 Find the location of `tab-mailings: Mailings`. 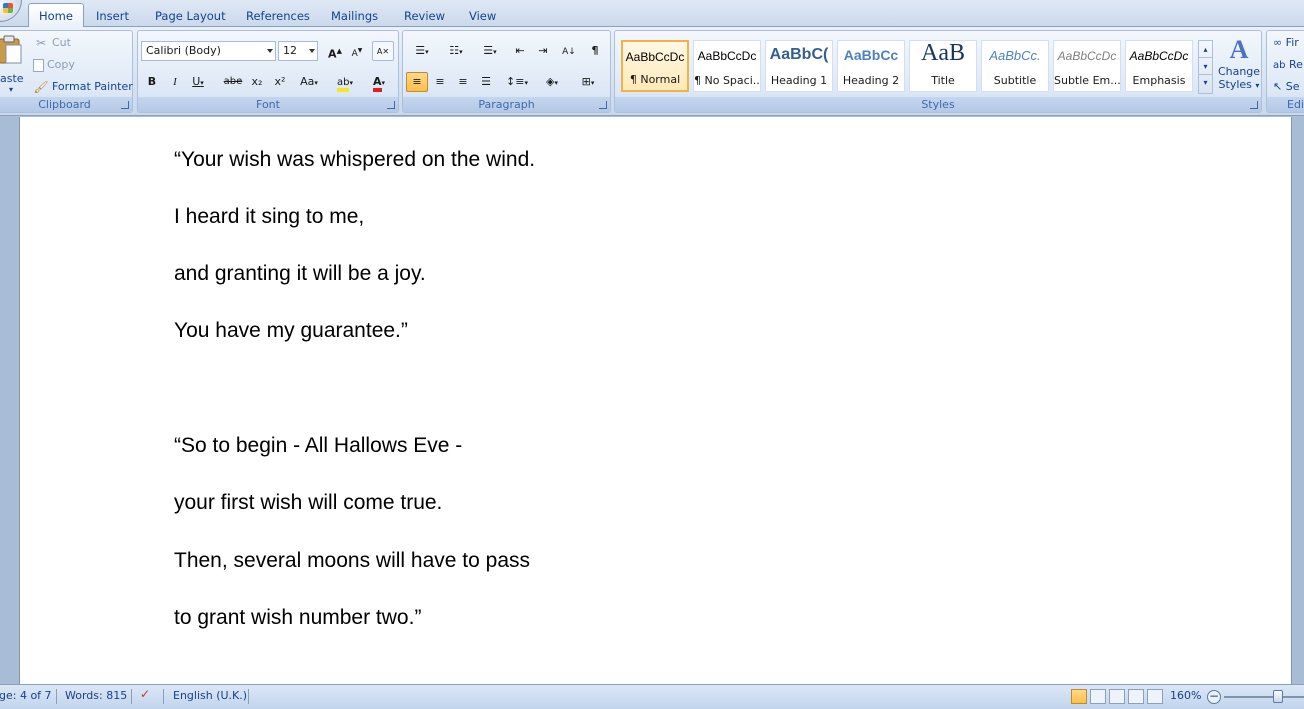

tab-mailings: Mailings is located at coordinates (354, 16).